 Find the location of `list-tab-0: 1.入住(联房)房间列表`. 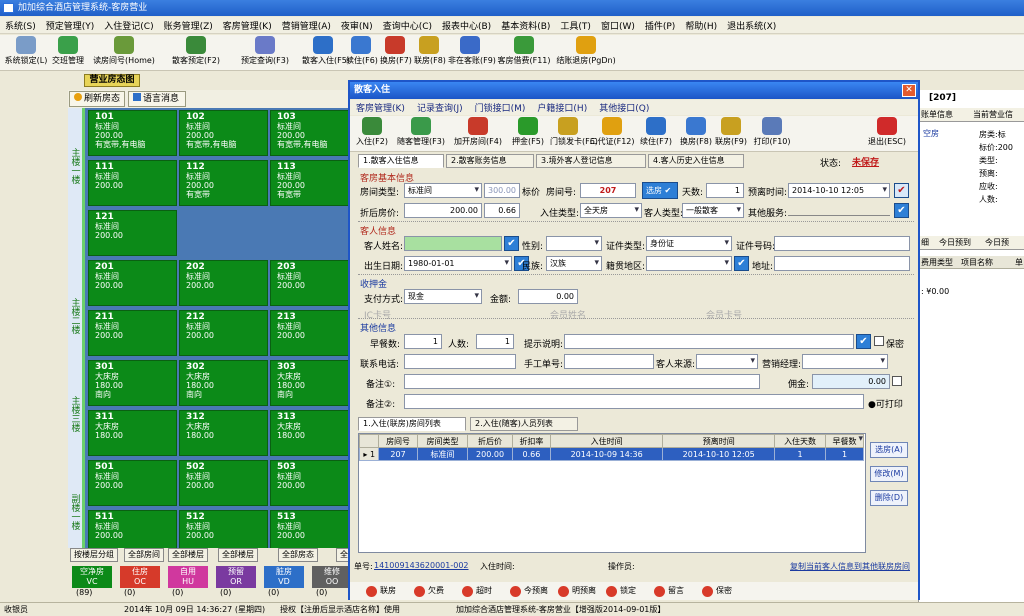

list-tab-0: 1.入住(联房)房间列表 is located at coordinates (412, 424).